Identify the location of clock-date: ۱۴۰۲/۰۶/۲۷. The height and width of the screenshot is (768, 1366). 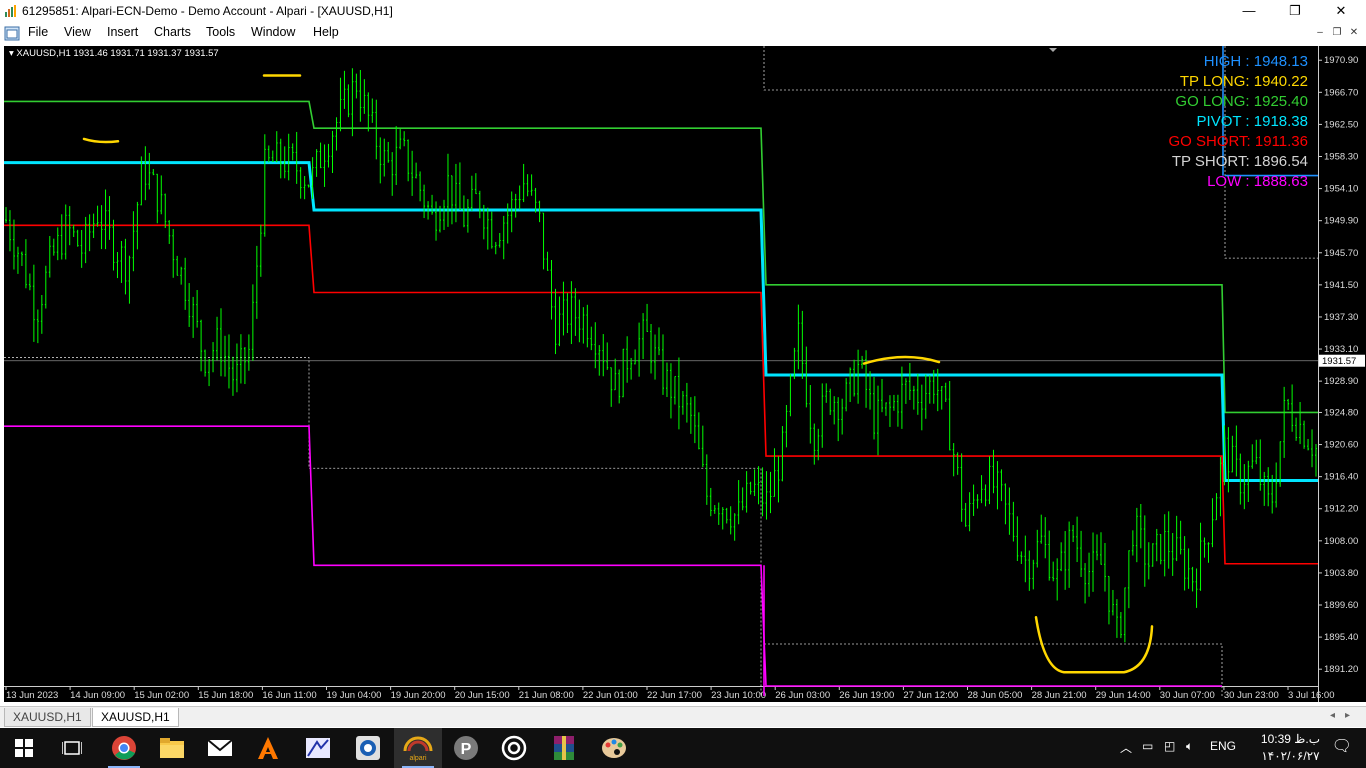
(1290, 756).